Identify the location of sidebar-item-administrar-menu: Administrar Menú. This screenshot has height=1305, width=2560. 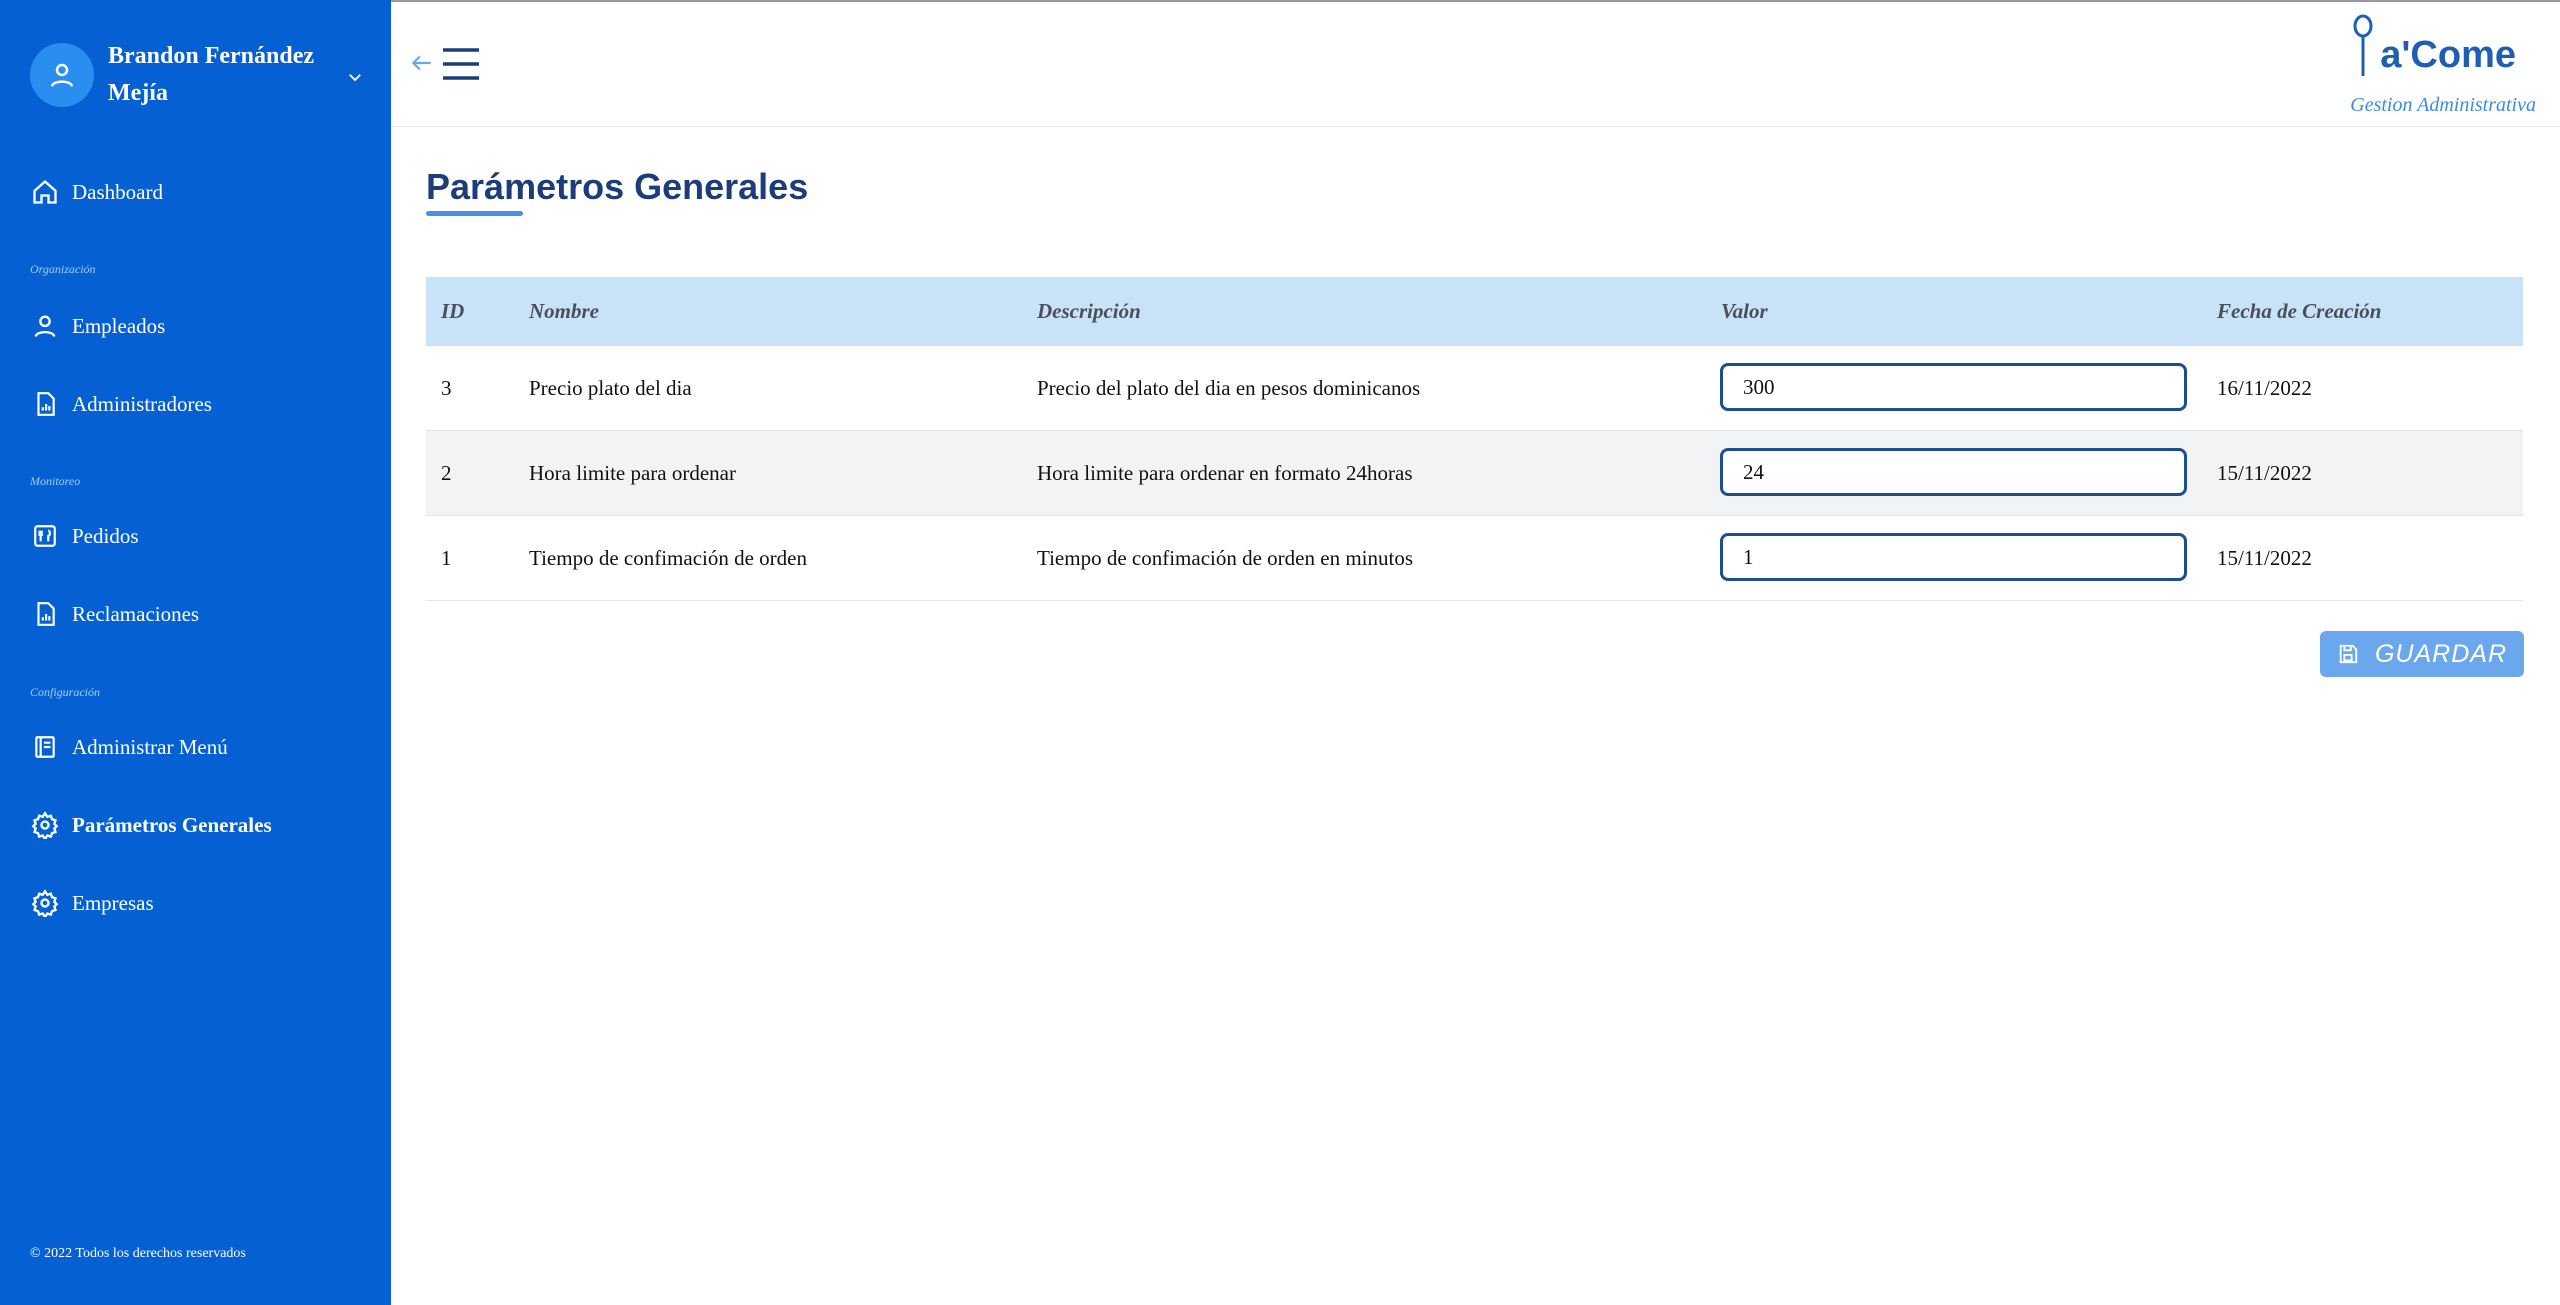
(200, 747).